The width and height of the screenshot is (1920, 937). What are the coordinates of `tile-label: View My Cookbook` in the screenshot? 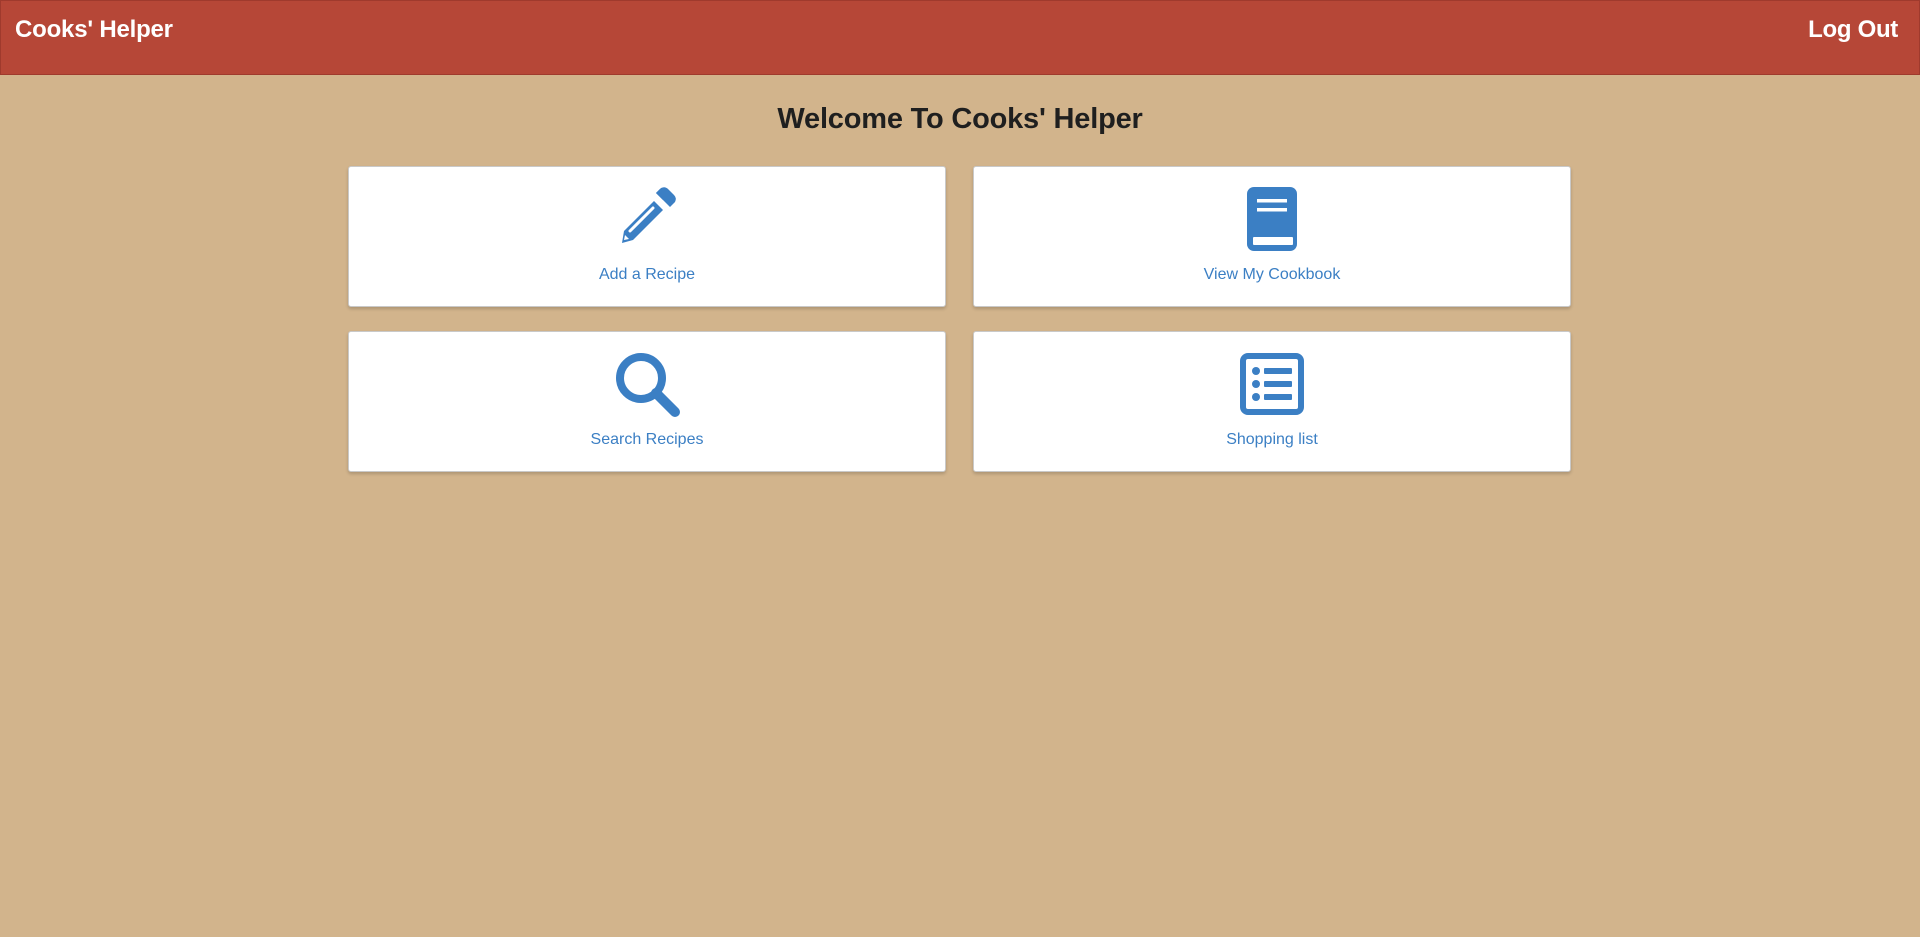 It's located at (1272, 274).